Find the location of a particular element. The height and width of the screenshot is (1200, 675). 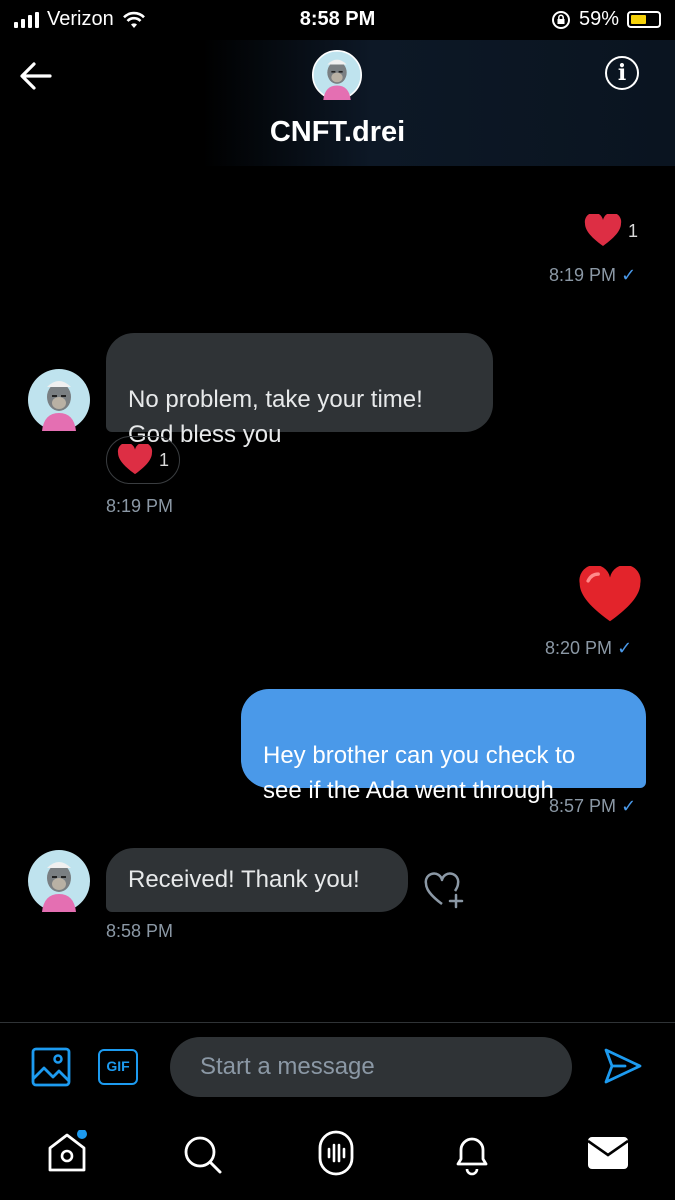

status-bar: Verizon 8:58 PM 59% is located at coordinates (337, 20).